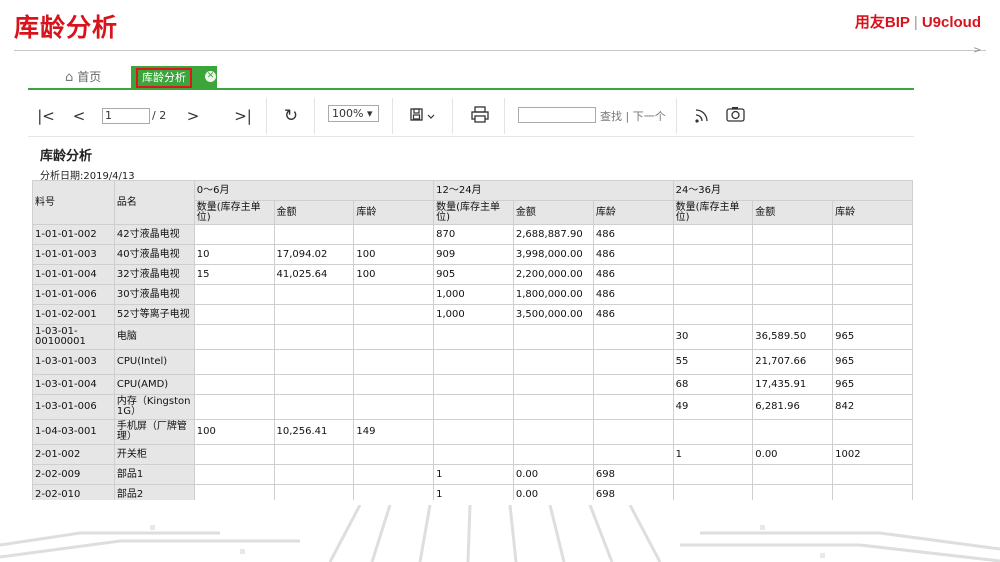  Describe the element at coordinates (154, 362) in the screenshot. I see `item-name-cell: CPU(Intel)` at that location.